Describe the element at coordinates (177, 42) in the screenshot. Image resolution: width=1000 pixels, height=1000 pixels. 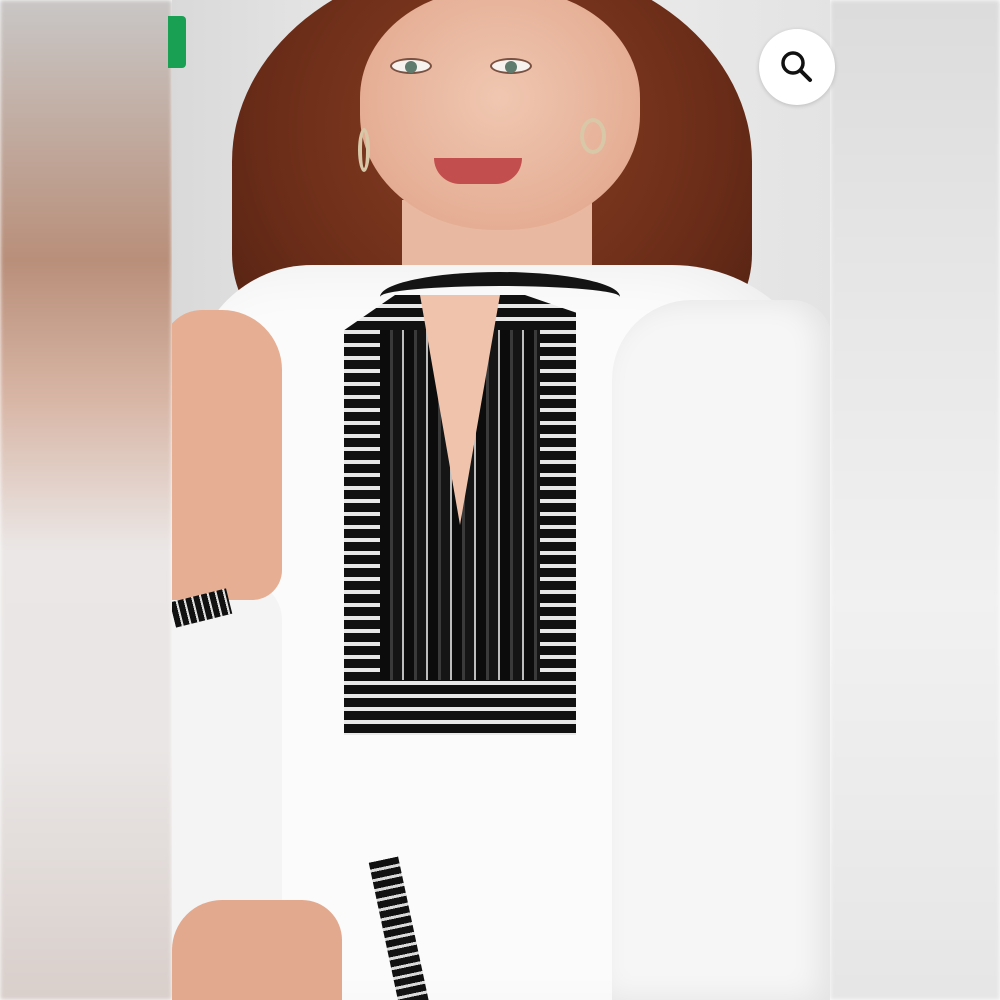
I see `green-badge` at that location.